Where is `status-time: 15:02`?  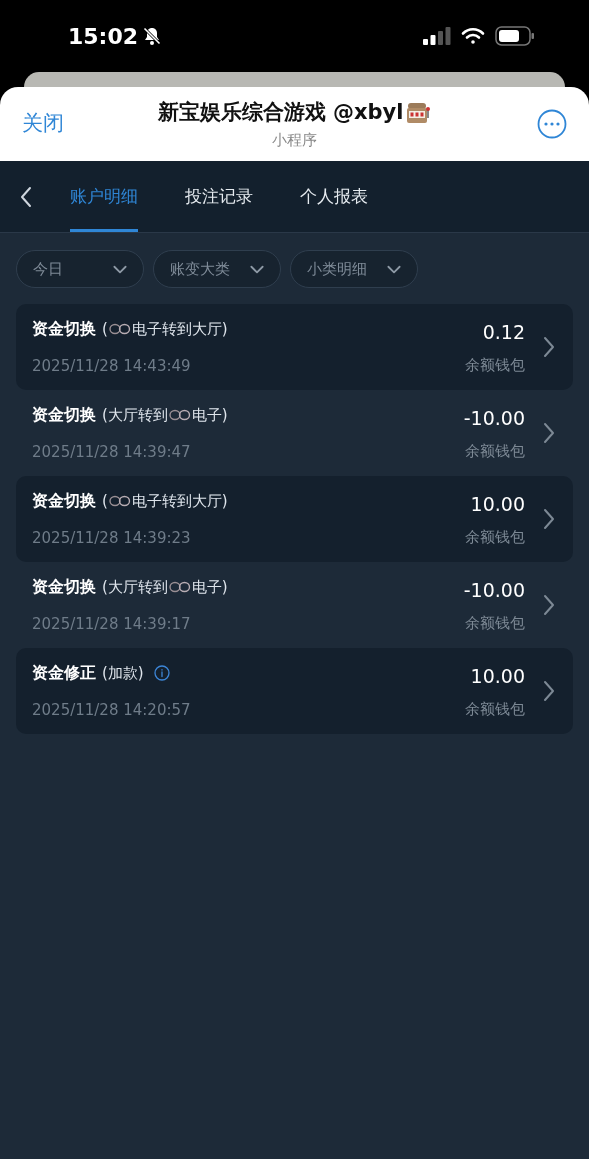
status-time: 15:02 is located at coordinates (103, 36).